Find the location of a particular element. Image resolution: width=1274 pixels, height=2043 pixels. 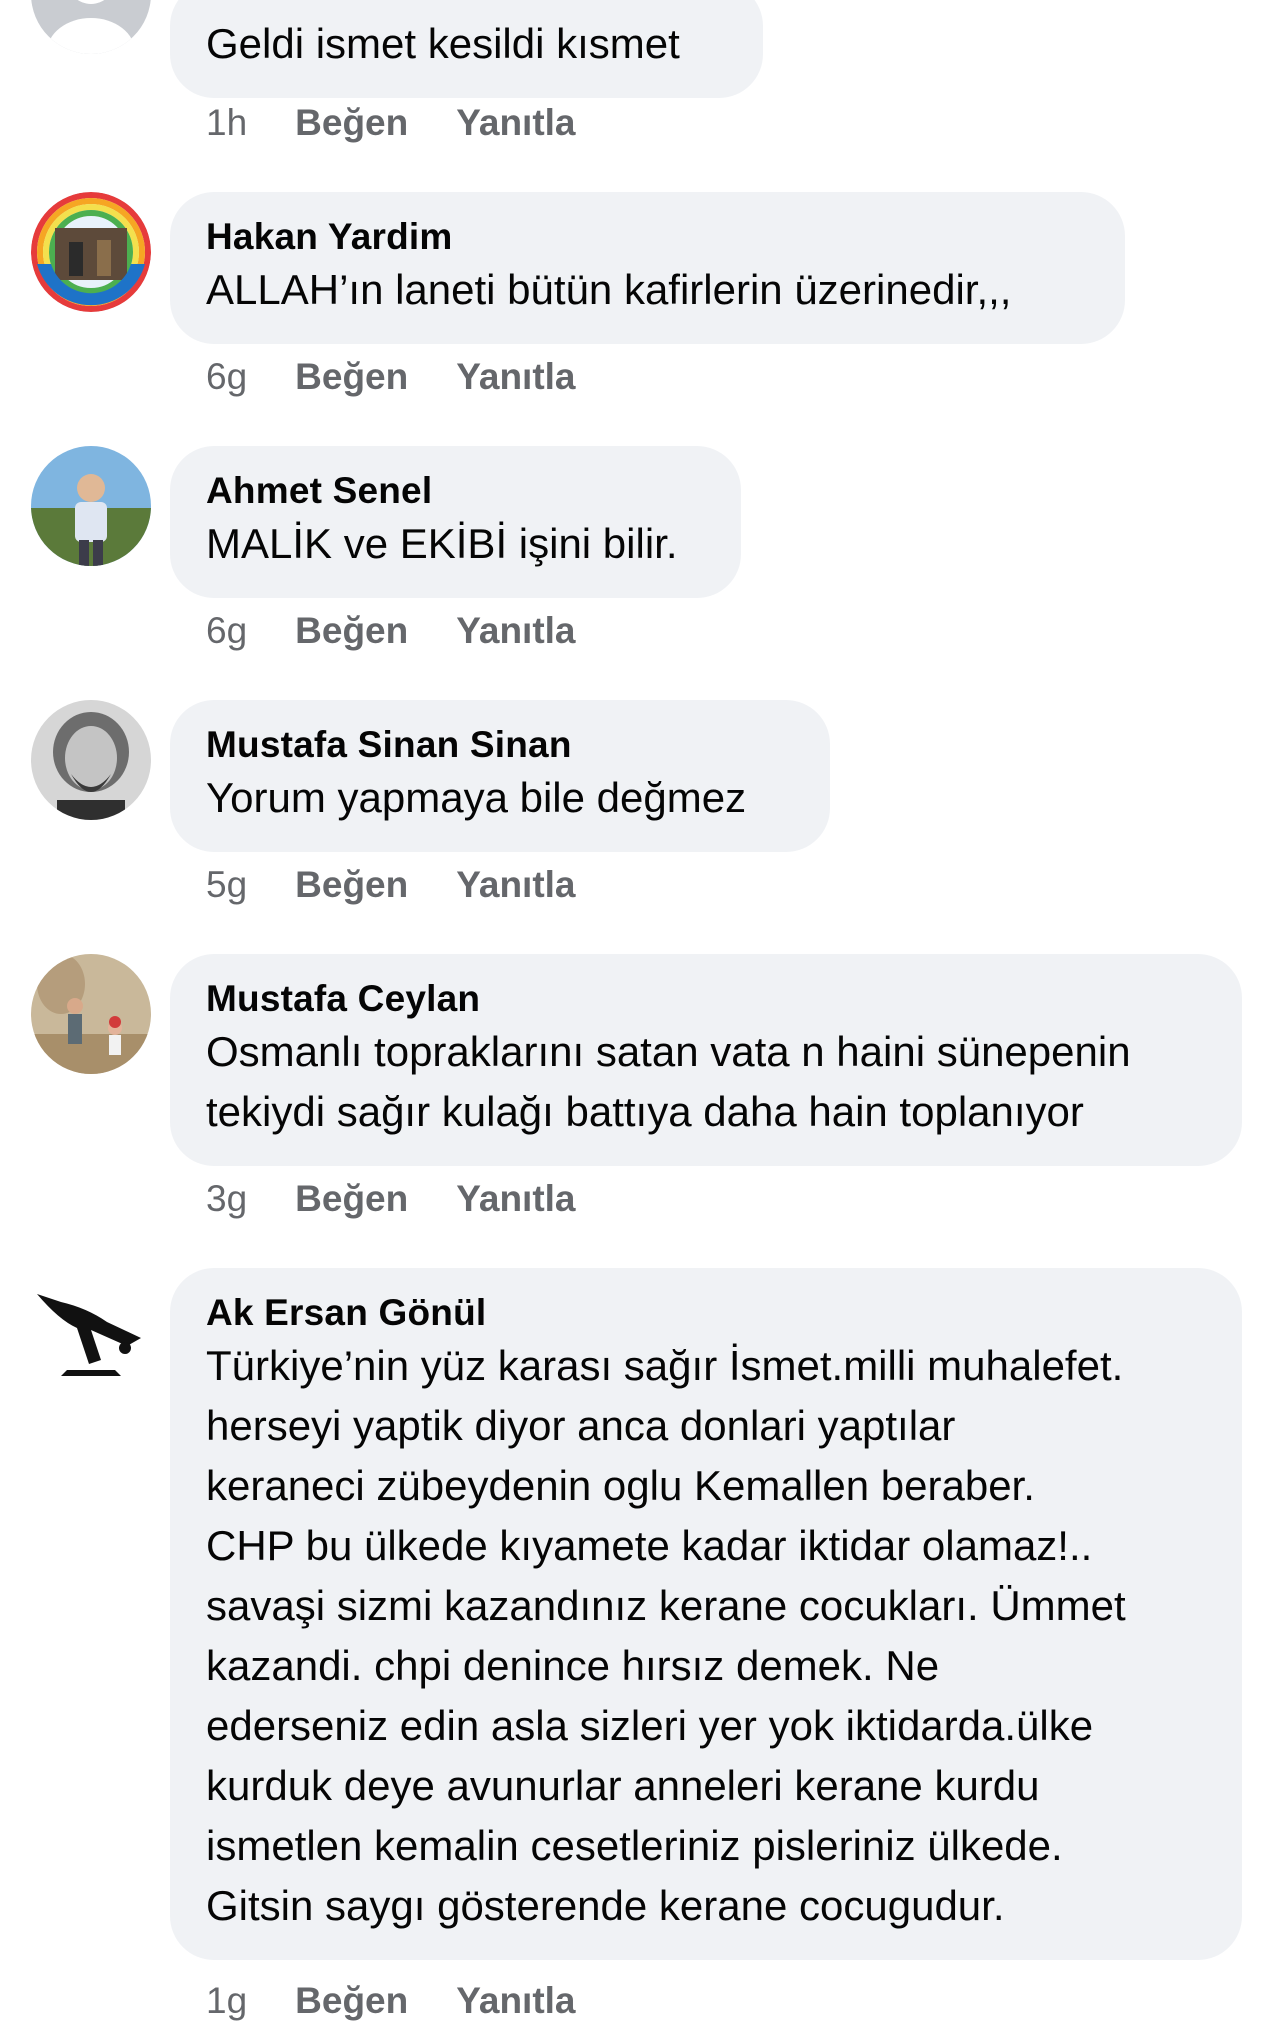

comment-author: Ak Ersan Gönül is located at coordinates (706, 1313).